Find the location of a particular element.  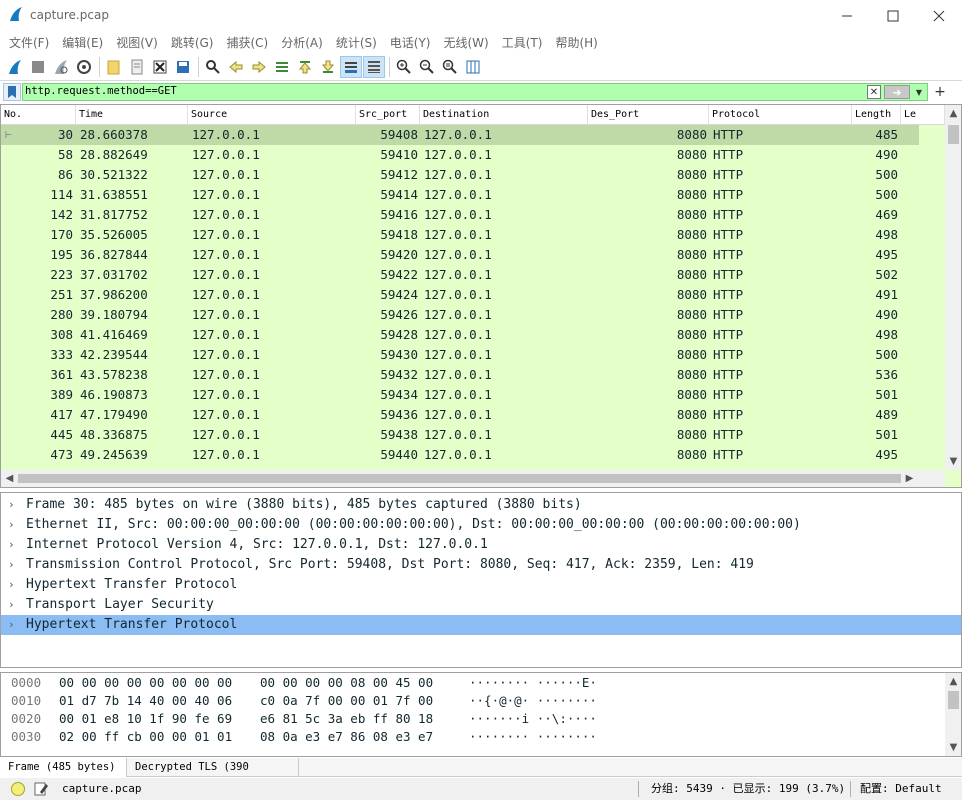

menu-file: 文件(F) is located at coordinates (29, 42).